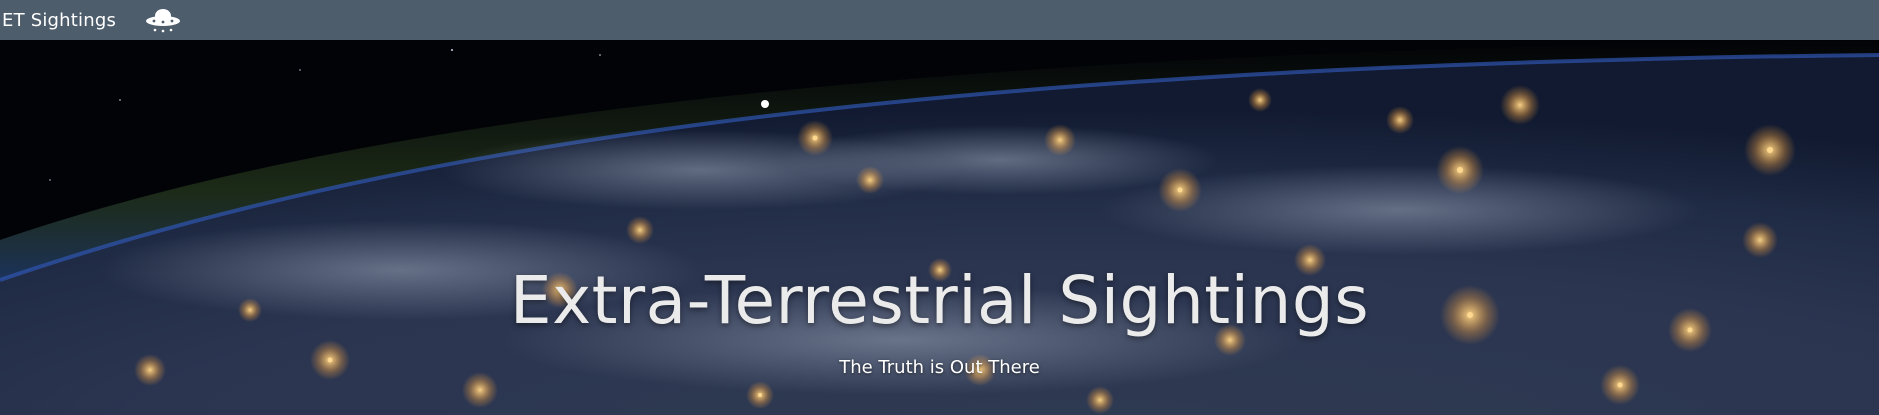 This screenshot has width=1879, height=415. Describe the element at coordinates (939, 300) in the screenshot. I see `hero-title: Extra-Terrestrial Sightings` at that location.